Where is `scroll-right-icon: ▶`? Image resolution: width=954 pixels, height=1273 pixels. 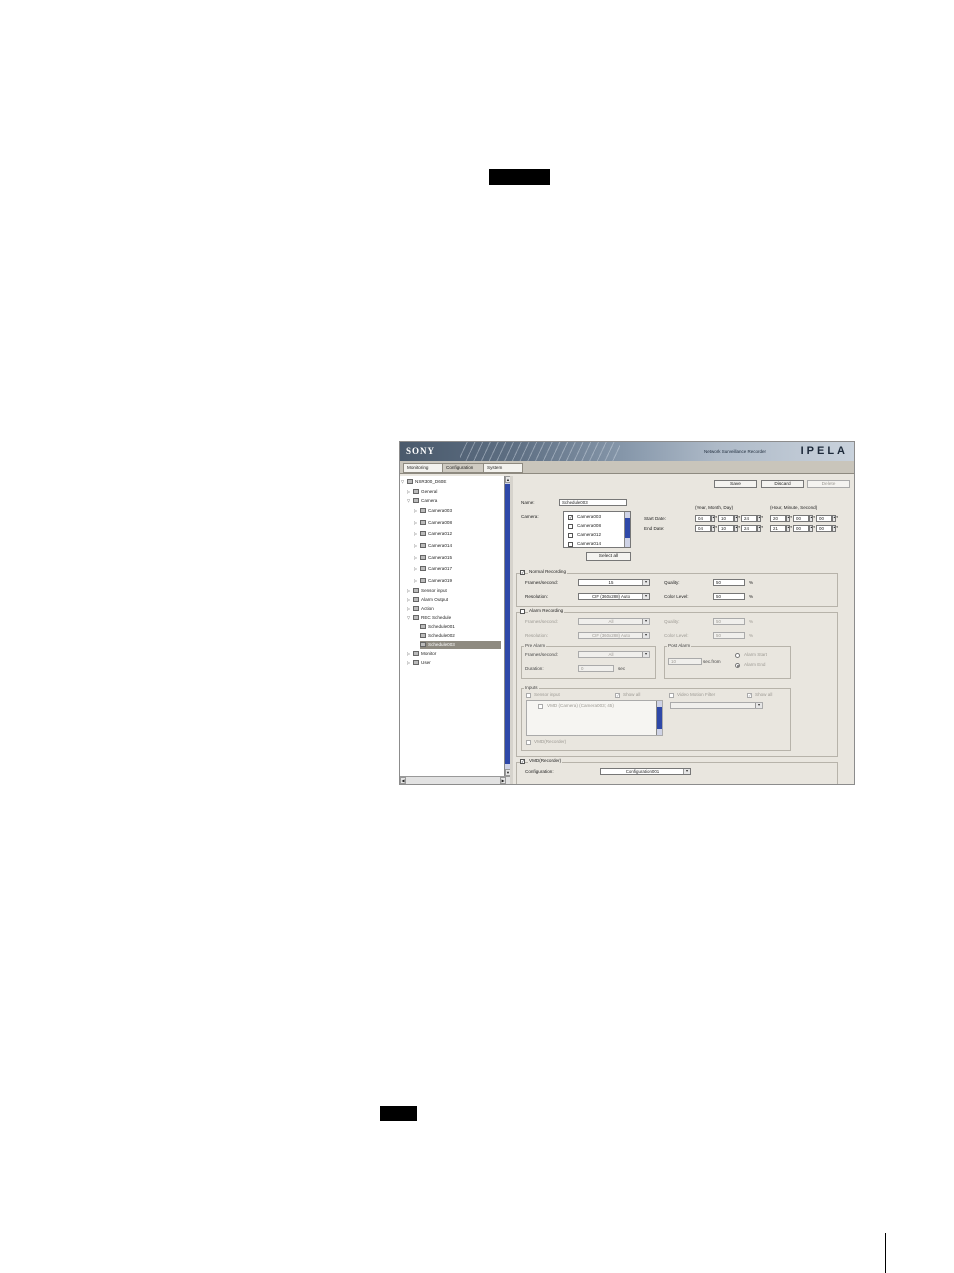
scroll-right-icon: ▶ is located at coordinates (503, 780).